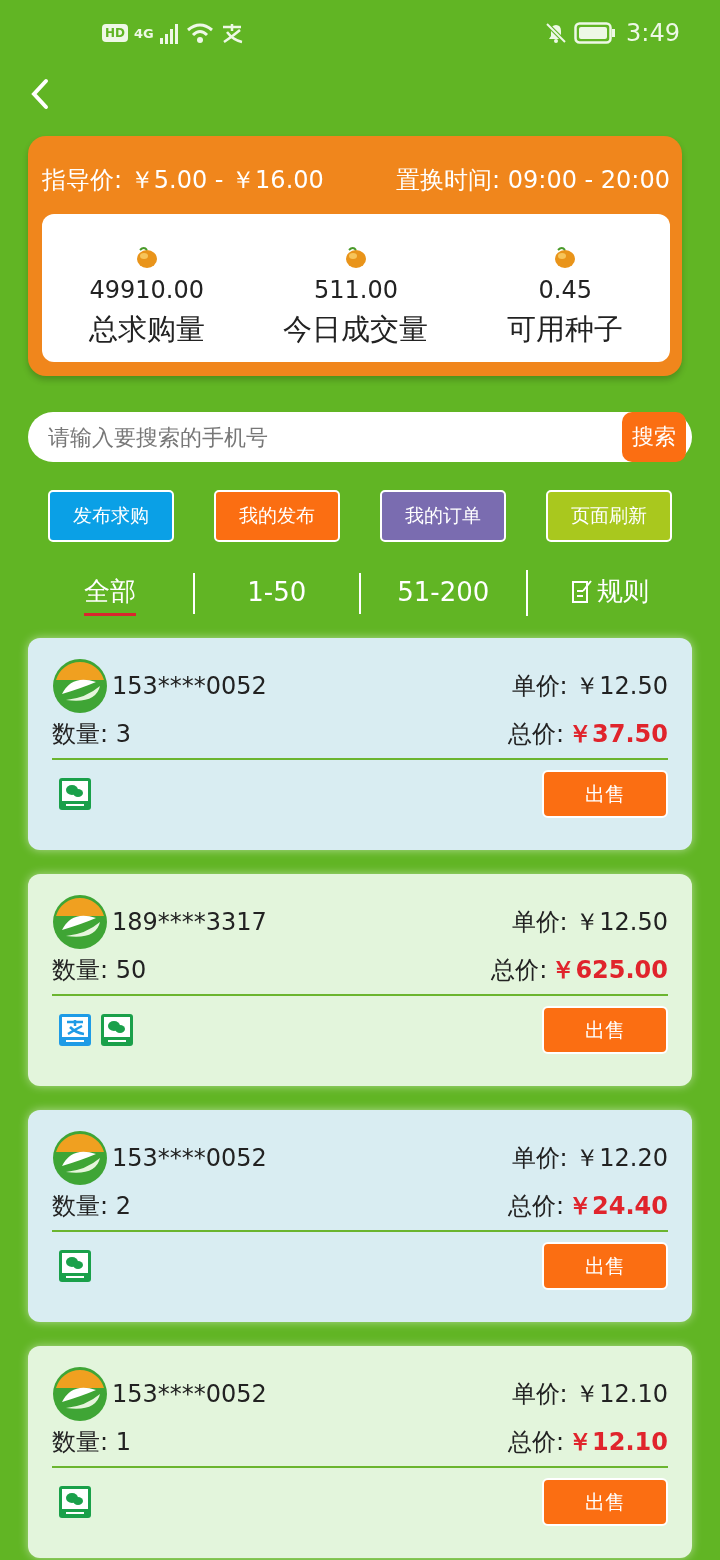  Describe the element at coordinates (146, 290) in the screenshot. I see `stat-value: 49910.00` at that location.